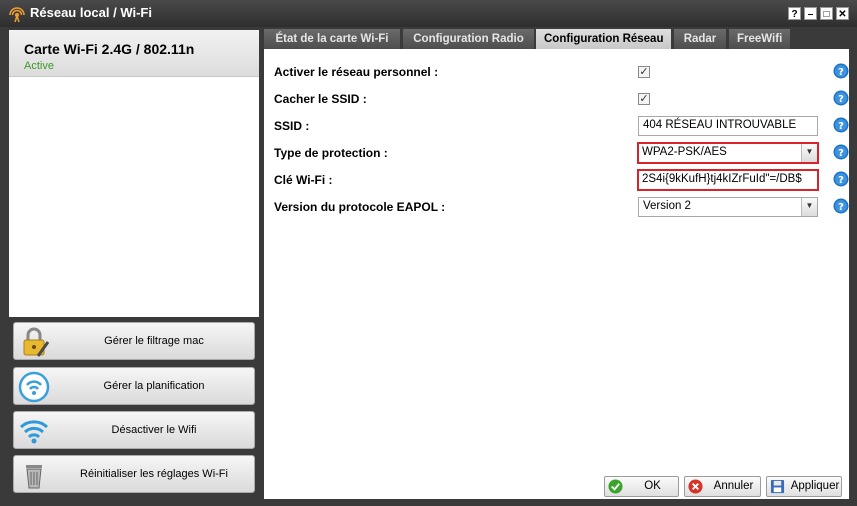 This screenshot has height=506, width=857. What do you see at coordinates (695, 486) in the screenshot?
I see `cancel-icon` at bounding box center [695, 486].